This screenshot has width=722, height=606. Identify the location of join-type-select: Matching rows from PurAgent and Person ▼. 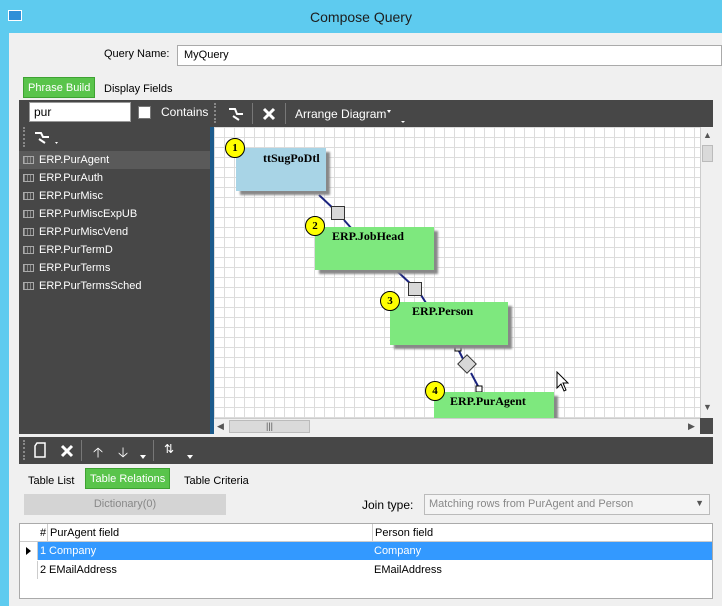
(567, 504).